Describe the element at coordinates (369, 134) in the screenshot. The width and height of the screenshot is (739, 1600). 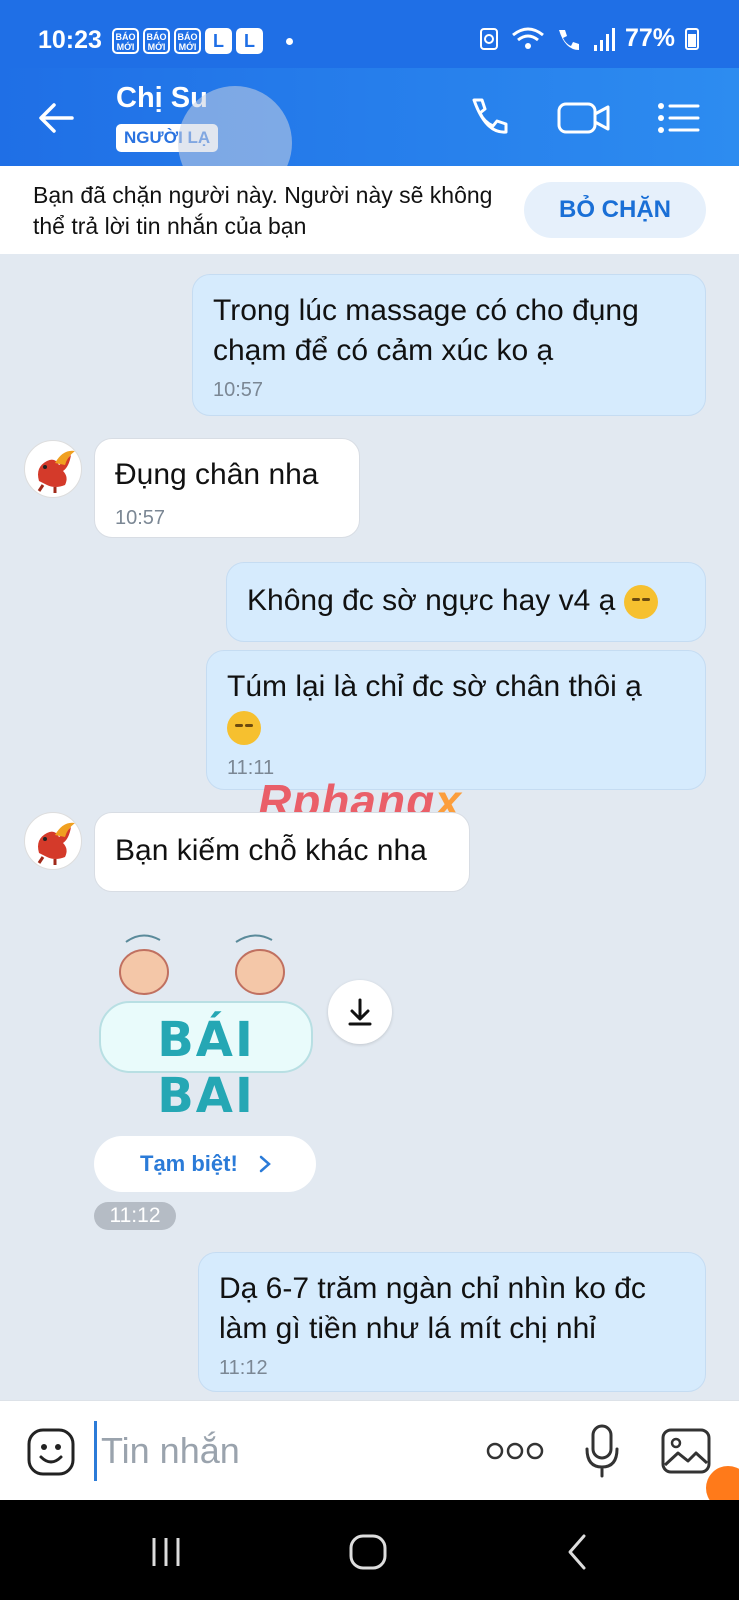
I see `chat-header: Chị Su NGƯỜI LẠ` at that location.